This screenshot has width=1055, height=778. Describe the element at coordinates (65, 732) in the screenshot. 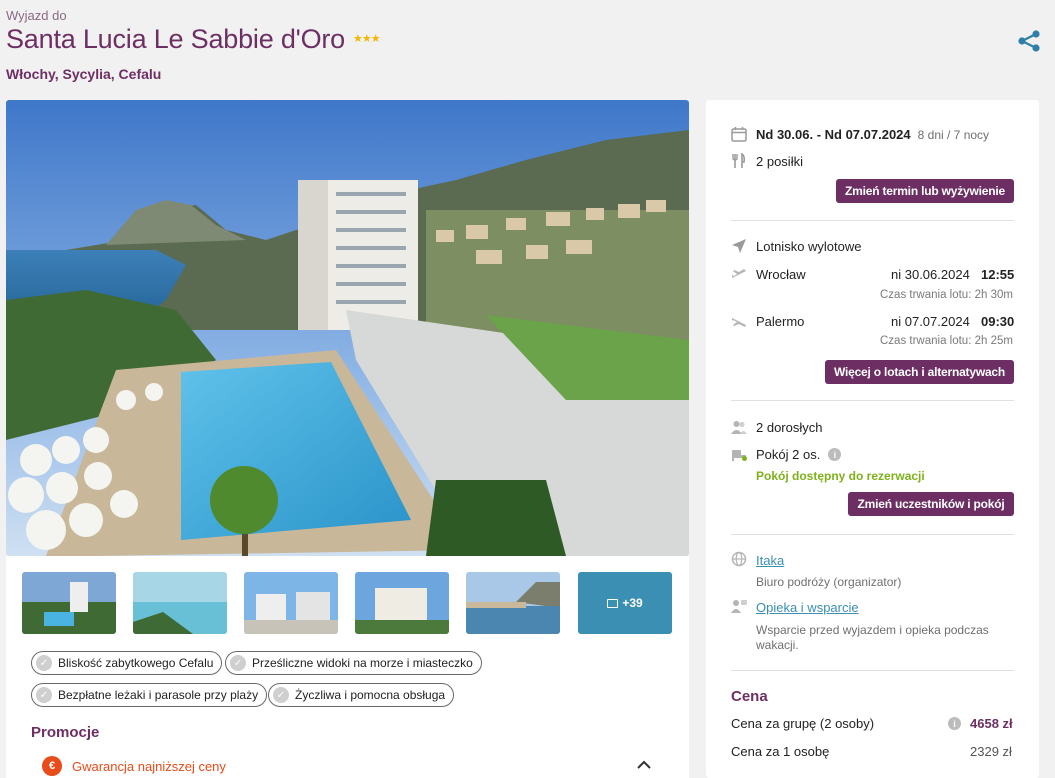

I see `promotions-heading: Promocje` at that location.